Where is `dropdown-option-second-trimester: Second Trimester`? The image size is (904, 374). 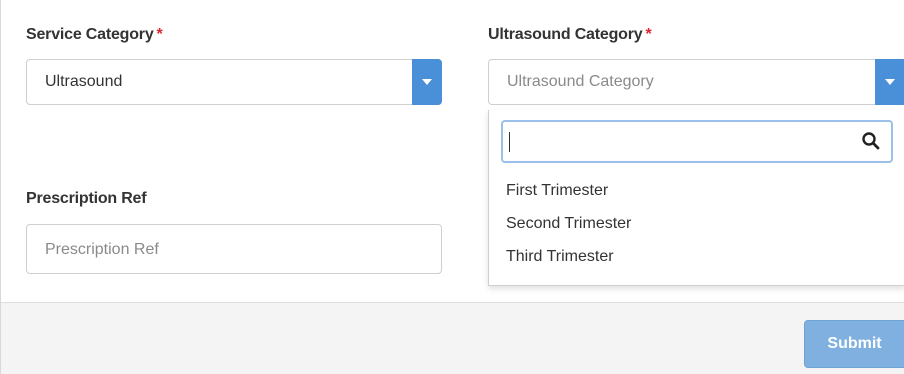 dropdown-option-second-trimester: Second Trimester is located at coordinates (568, 224).